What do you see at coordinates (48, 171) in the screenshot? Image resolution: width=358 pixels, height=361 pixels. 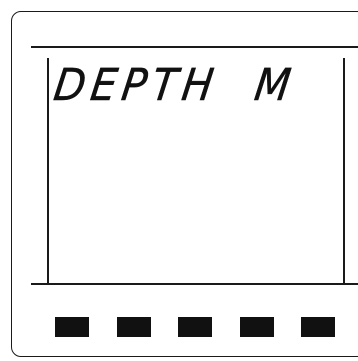 I see `lcd-left-edge` at bounding box center [48, 171].